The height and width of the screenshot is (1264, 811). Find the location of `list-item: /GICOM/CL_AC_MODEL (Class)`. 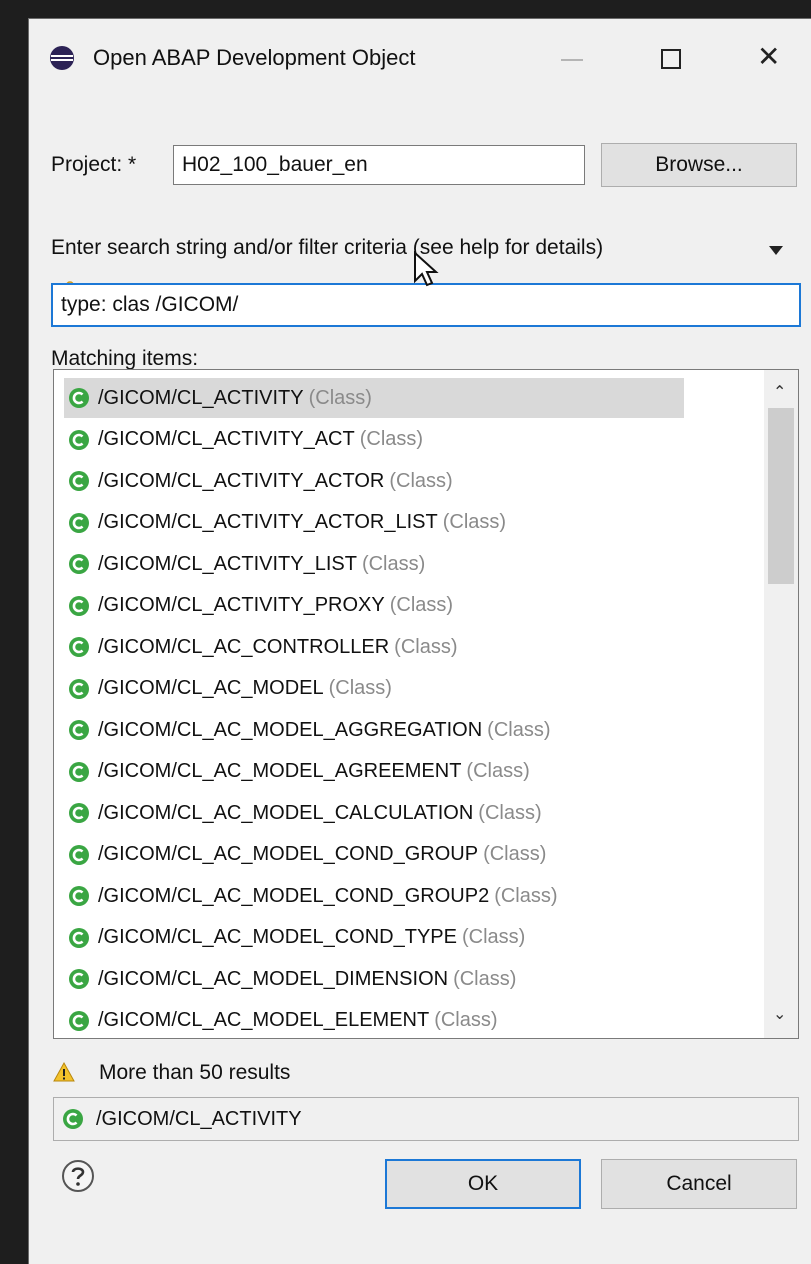

list-item: /GICOM/CL_AC_MODEL (Class) is located at coordinates (374, 689).